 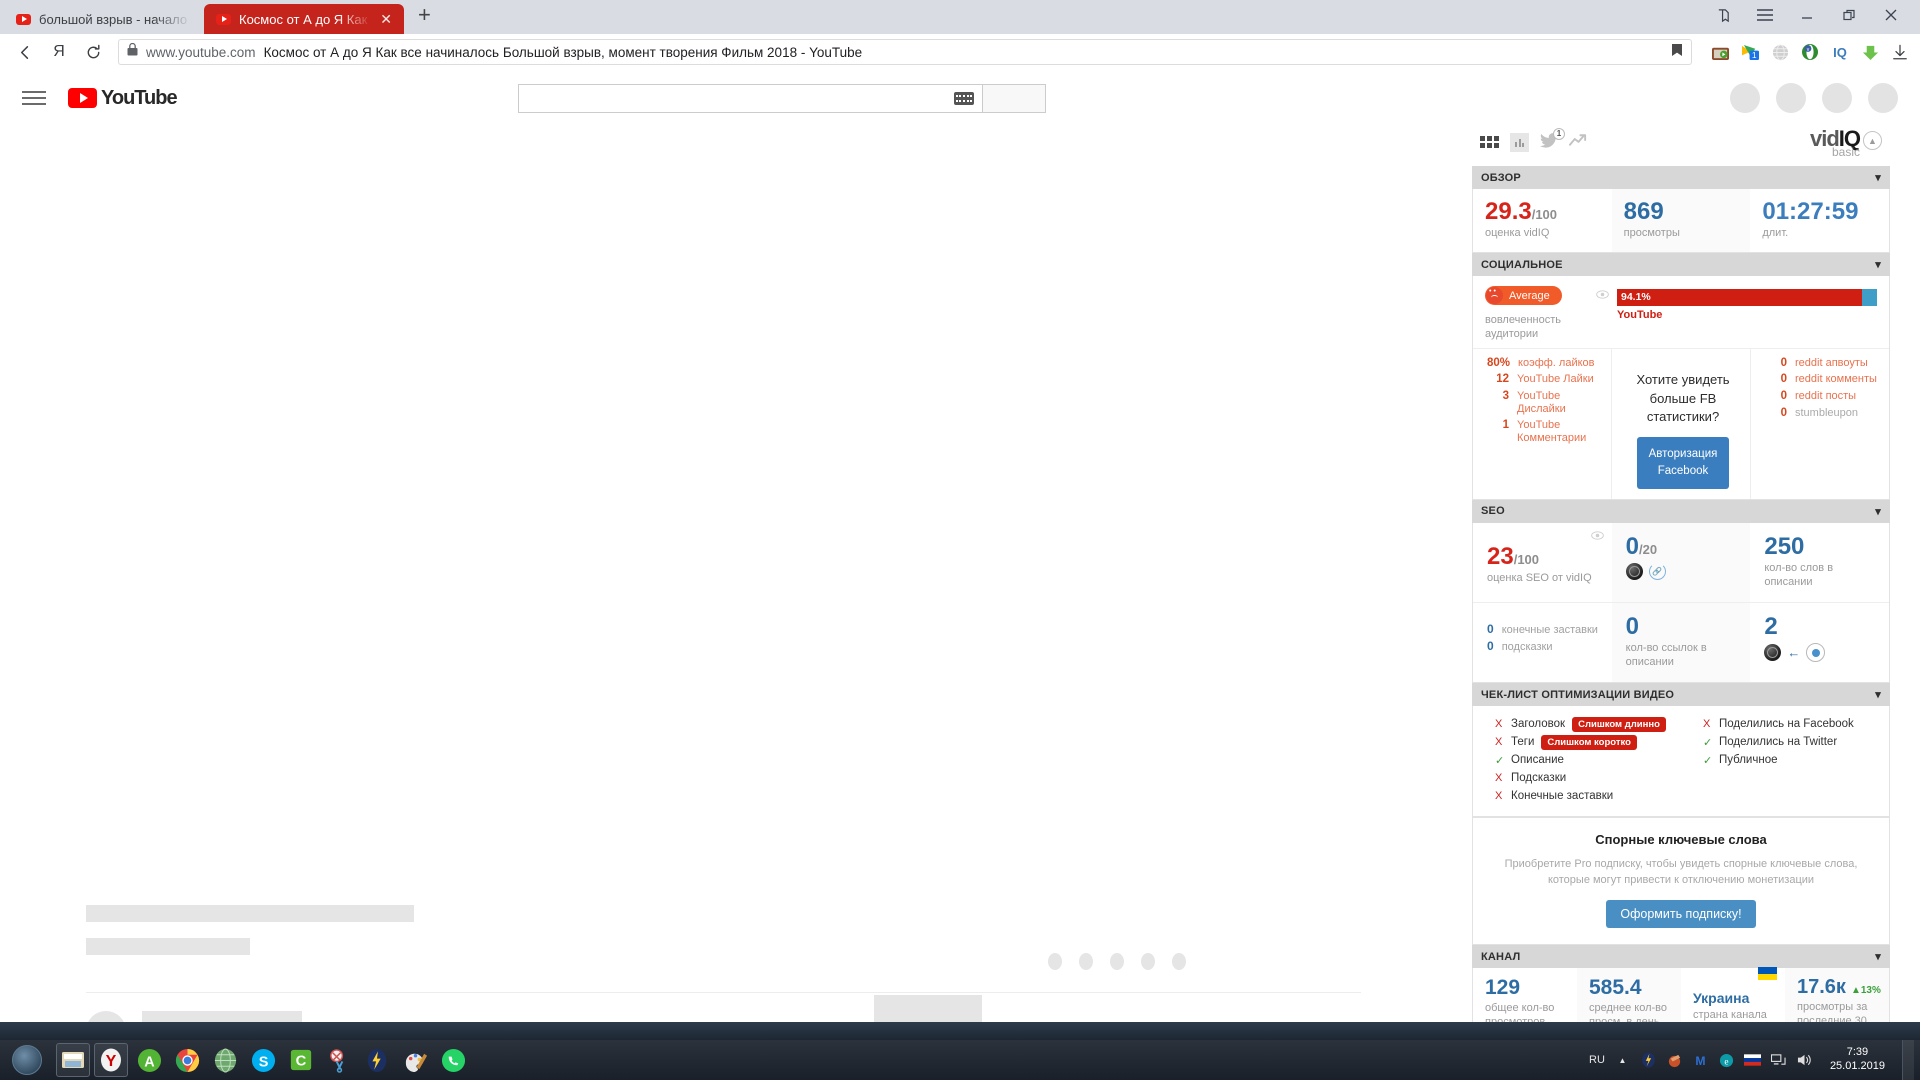 I want to click on tray-malwarebytes-icon: M, so click(x=1700, y=1060).